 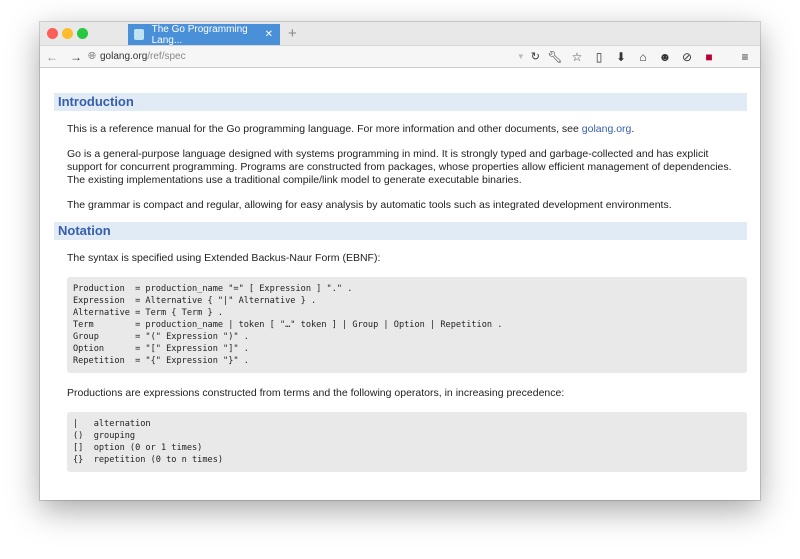 I want to click on paragraph-text: ., so click(x=633, y=129).